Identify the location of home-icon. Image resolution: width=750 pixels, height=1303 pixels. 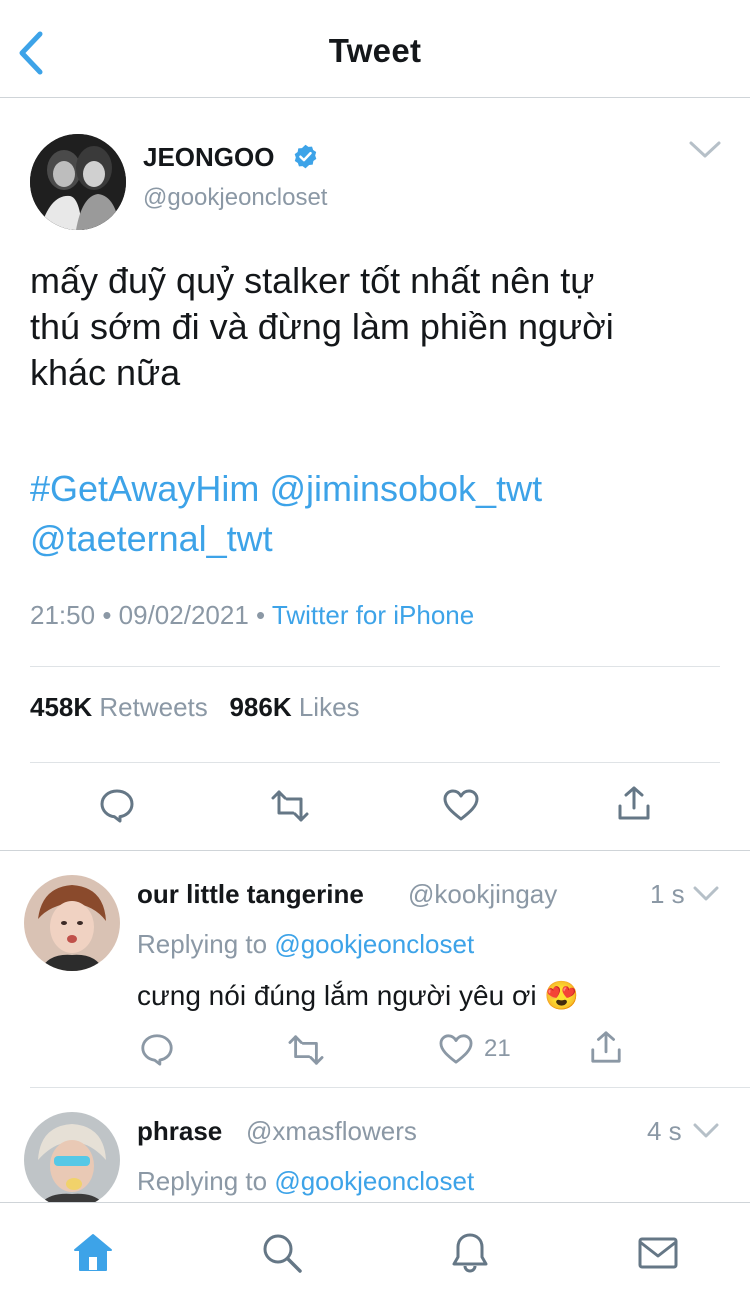
(93, 1252).